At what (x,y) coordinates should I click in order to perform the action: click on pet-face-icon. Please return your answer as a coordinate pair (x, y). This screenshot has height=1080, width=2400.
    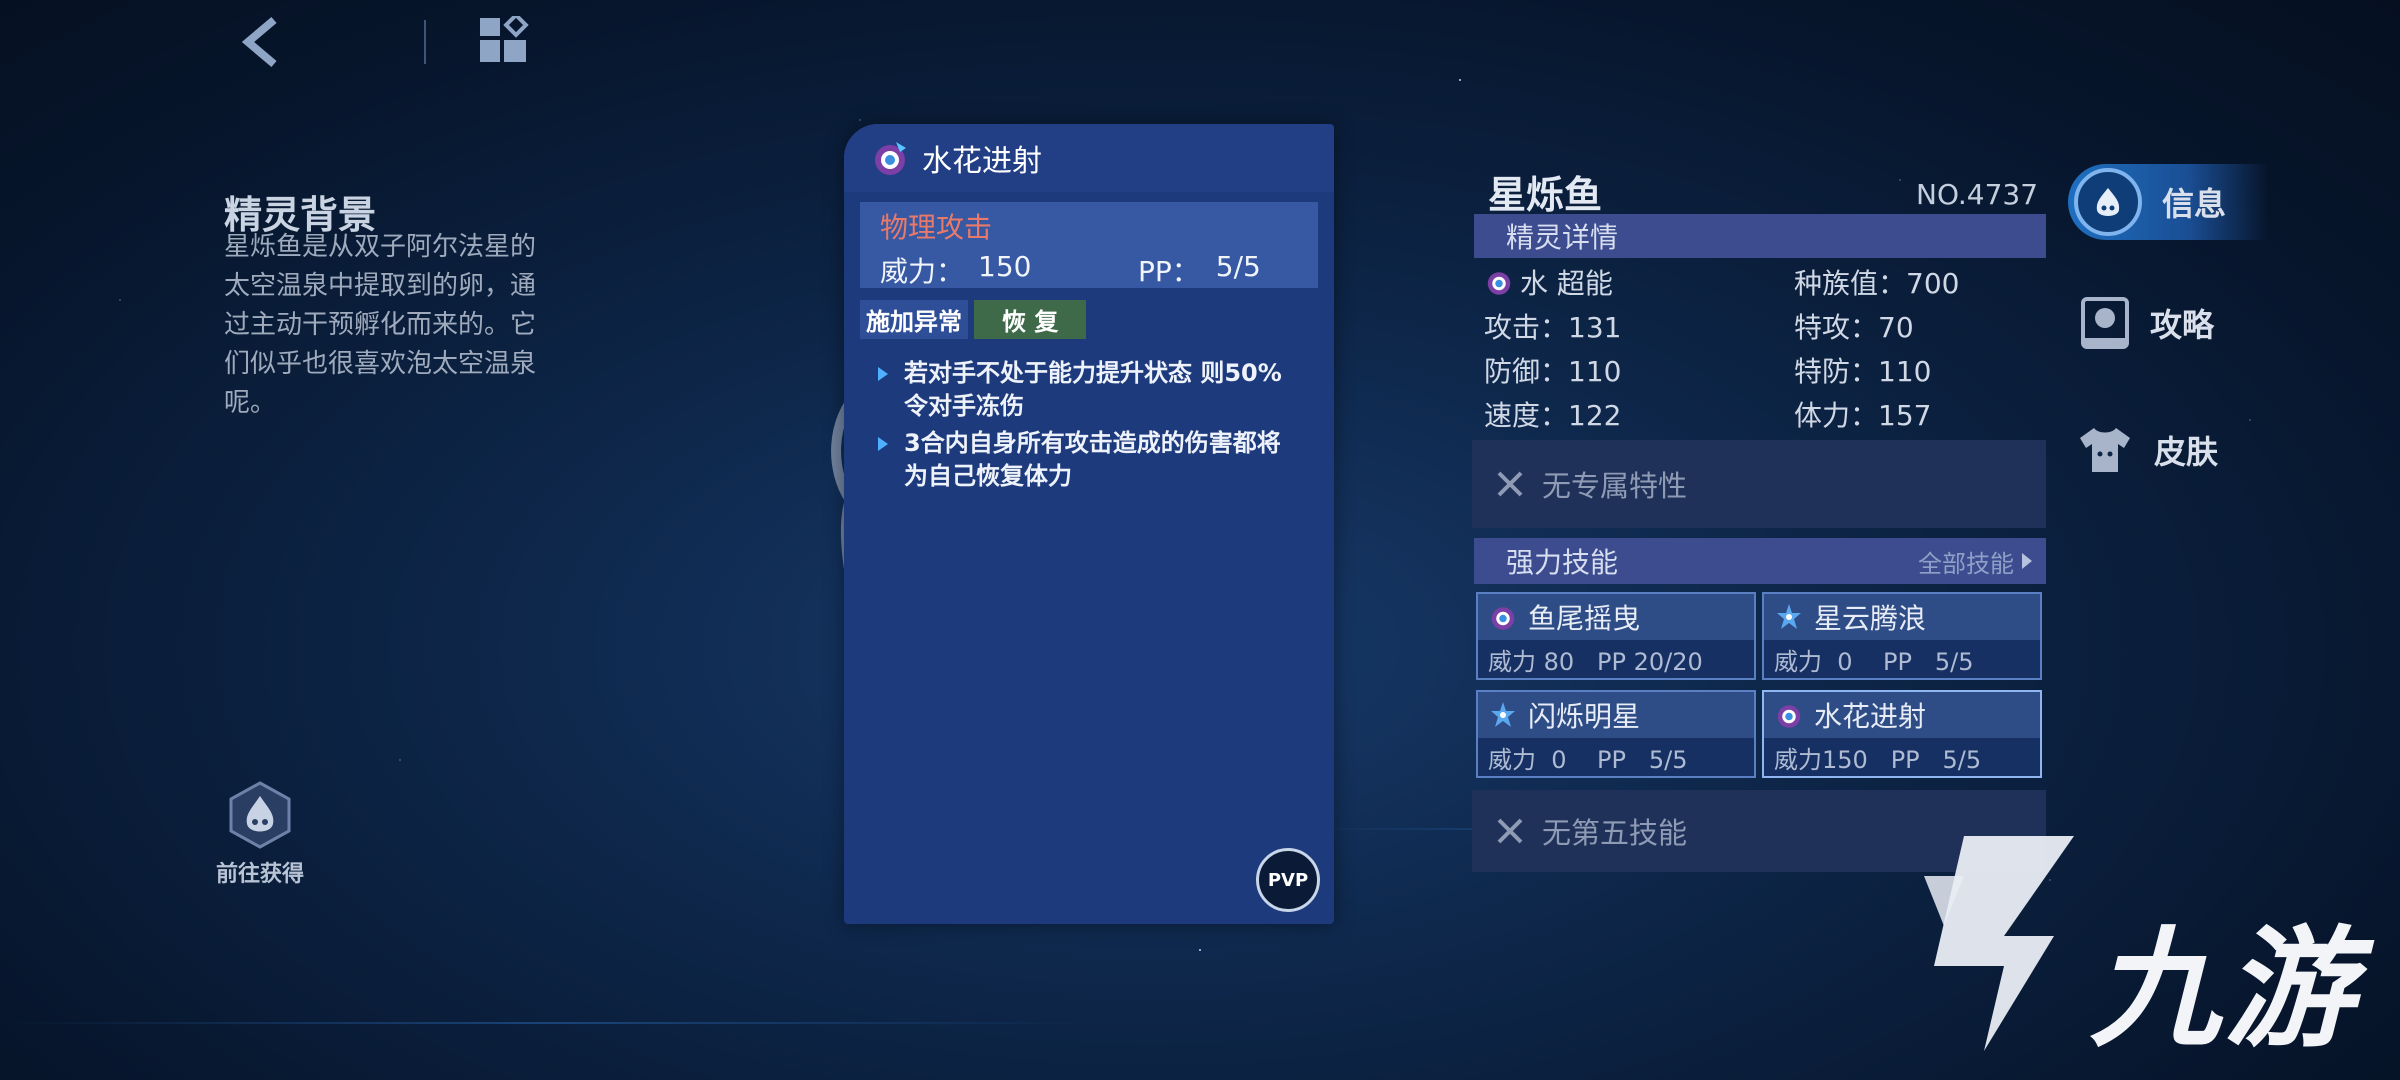
    Looking at the image, I should click on (2108, 202).